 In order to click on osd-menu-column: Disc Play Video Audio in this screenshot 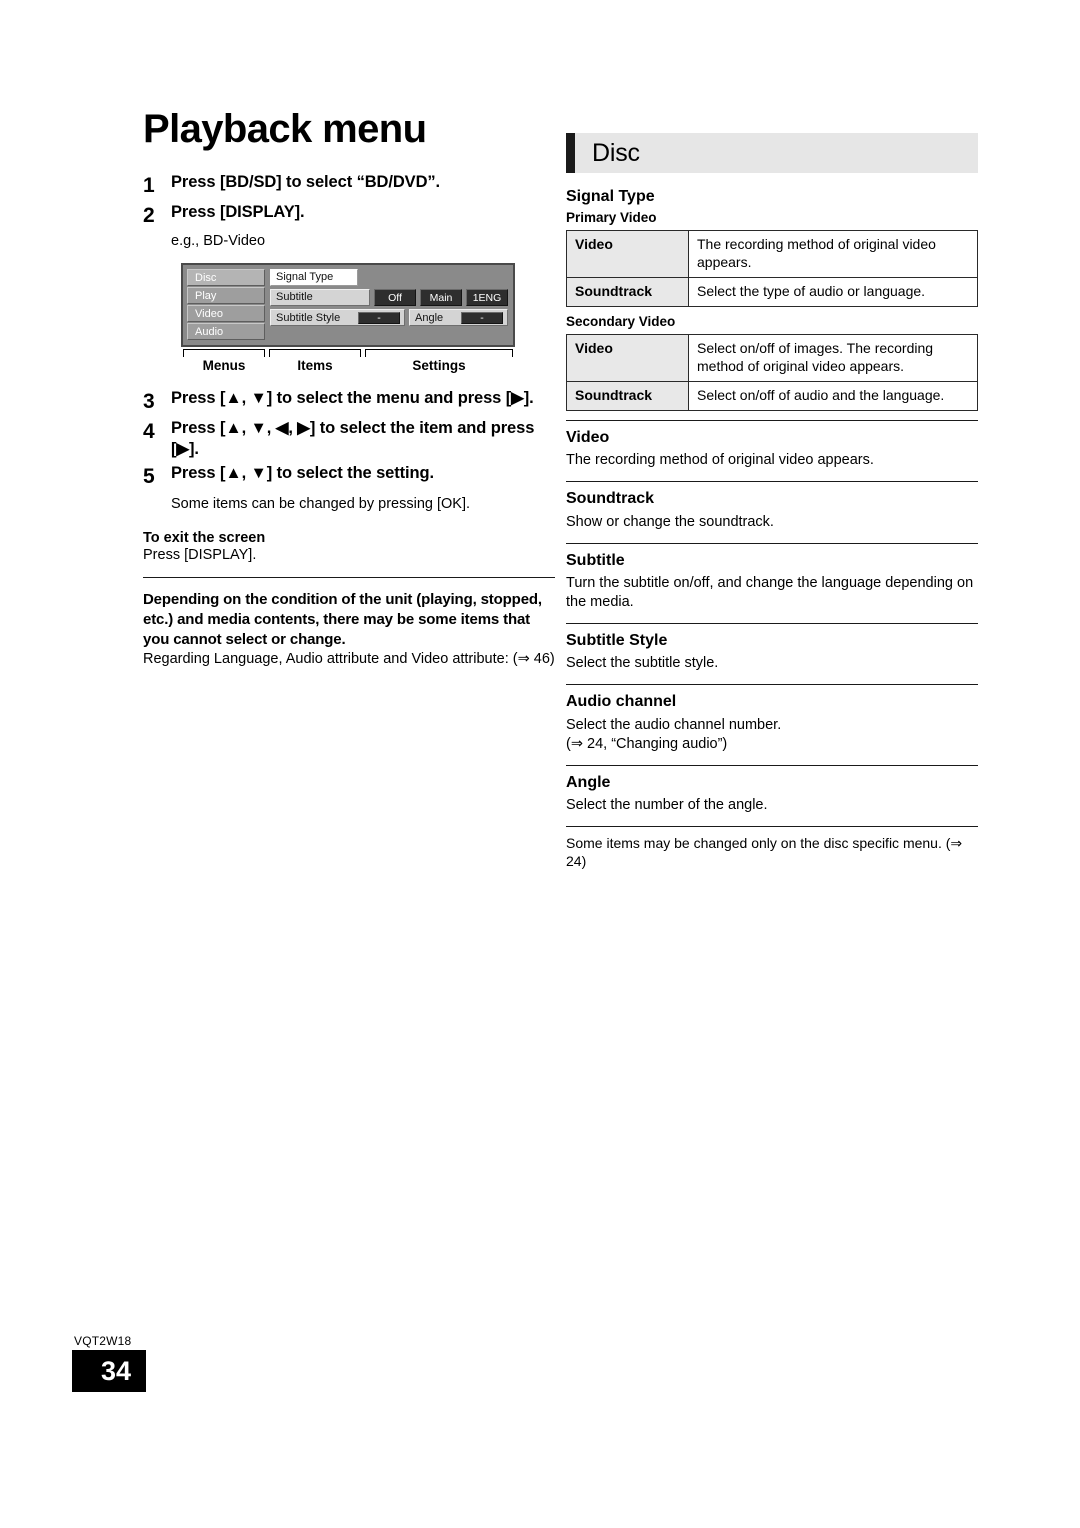, I will do `click(226, 305)`.